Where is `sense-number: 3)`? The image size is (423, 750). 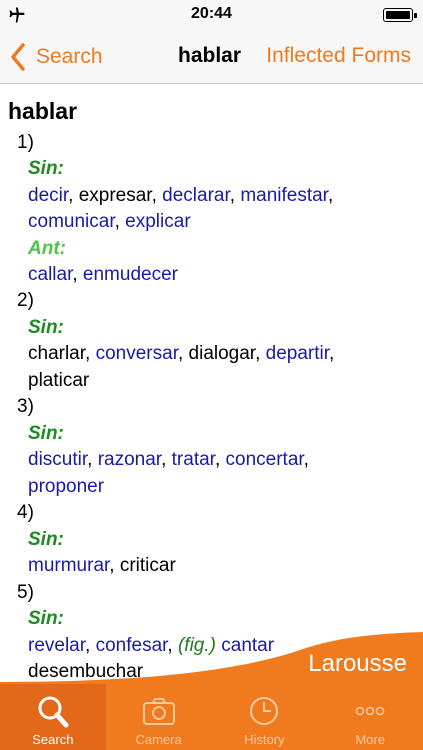
sense-number: 3) is located at coordinates (25, 406).